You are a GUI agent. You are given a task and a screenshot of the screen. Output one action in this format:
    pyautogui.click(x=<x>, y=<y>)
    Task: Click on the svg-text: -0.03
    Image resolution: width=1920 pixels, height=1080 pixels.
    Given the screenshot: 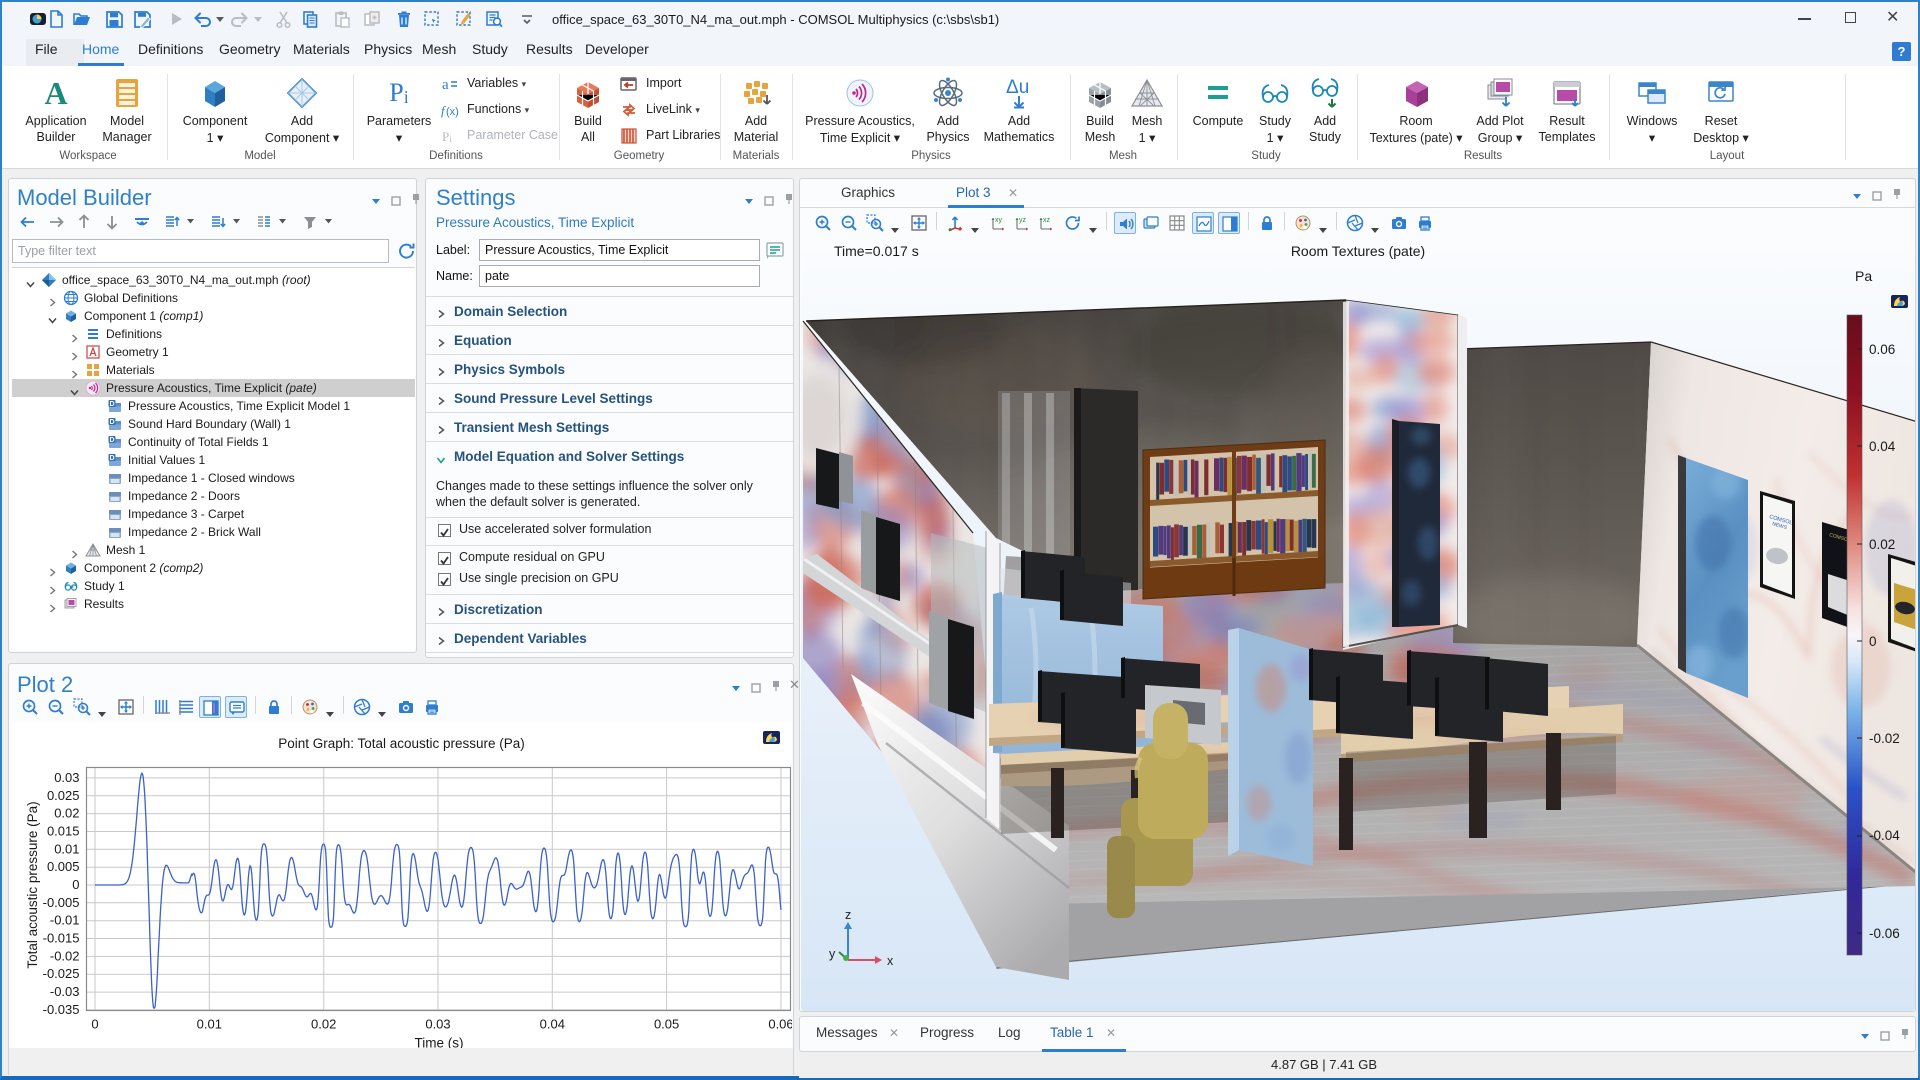 What is the action you would take?
    pyautogui.click(x=65, y=991)
    